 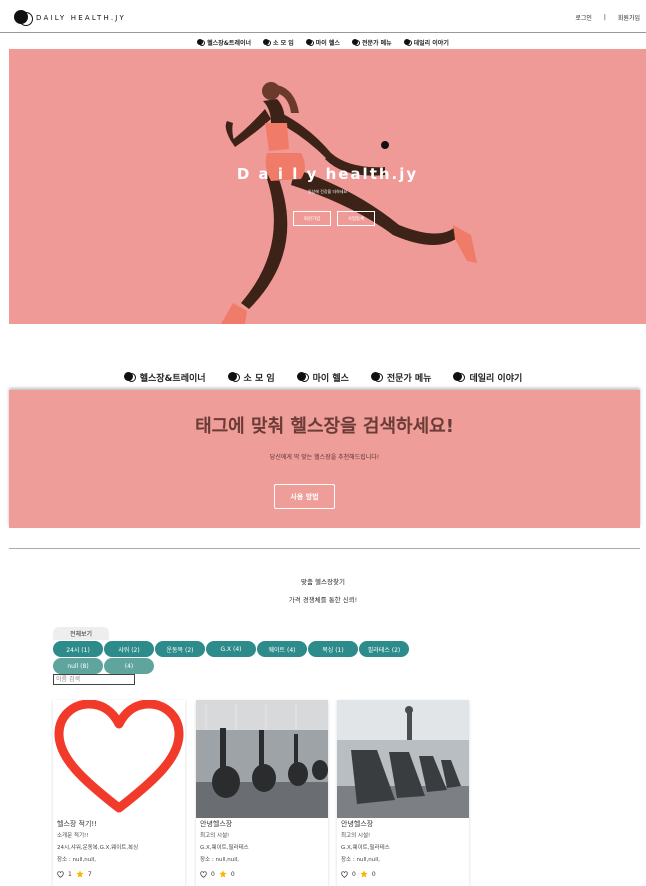 What do you see at coordinates (629, 17) in the screenshot?
I see `signup-link: 회원가입` at bounding box center [629, 17].